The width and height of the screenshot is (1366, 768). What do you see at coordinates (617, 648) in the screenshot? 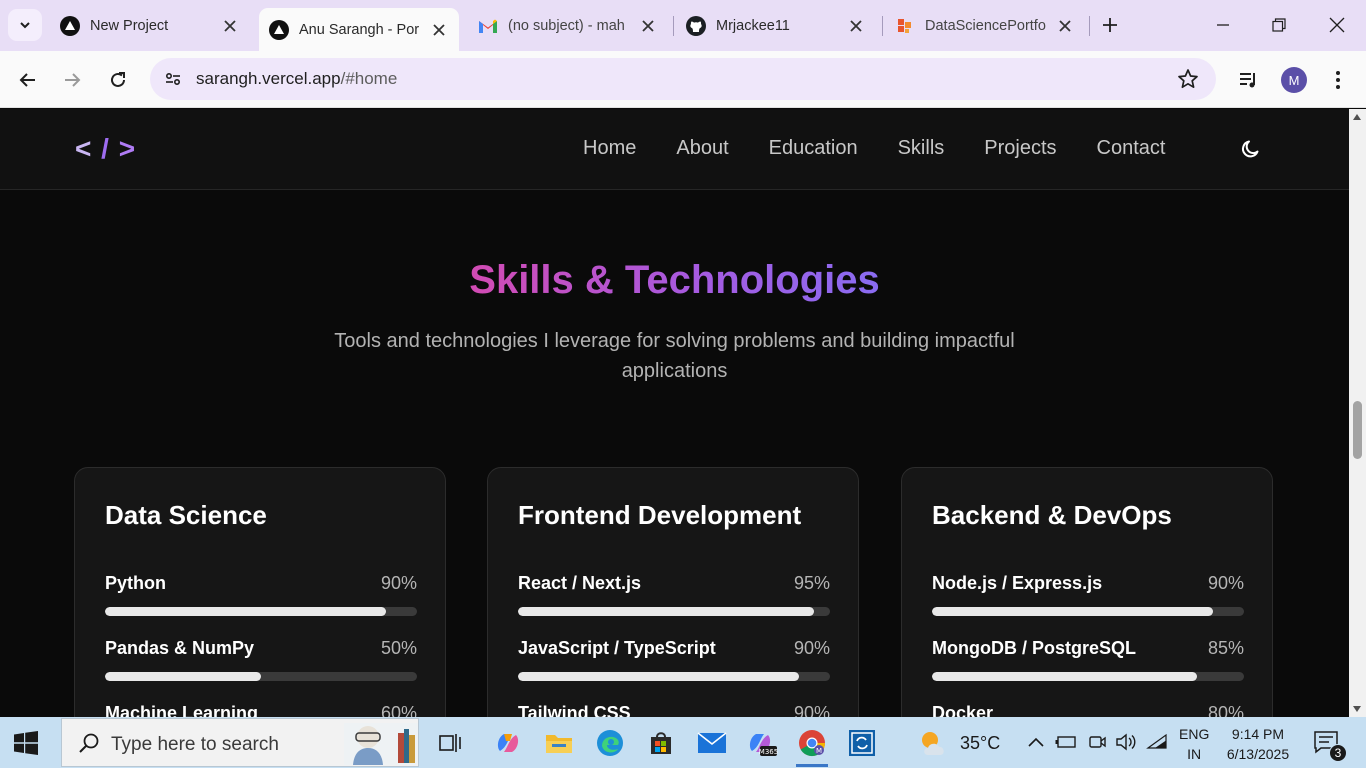
I see `skill-name: JavaScript / TypeScript` at bounding box center [617, 648].